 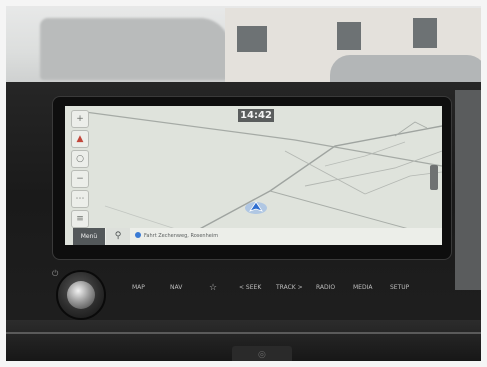 I want to click on seek-button: < SEEK, so click(x=250, y=288).